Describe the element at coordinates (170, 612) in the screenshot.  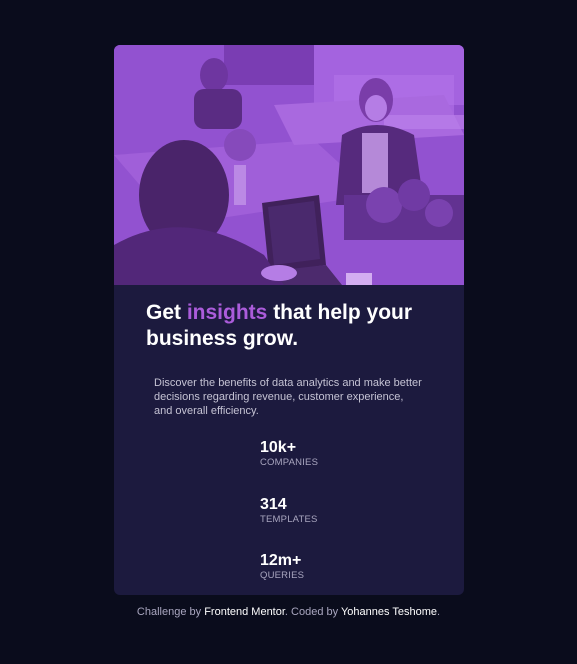
I see `attribution-prefix: Challenge by` at that location.